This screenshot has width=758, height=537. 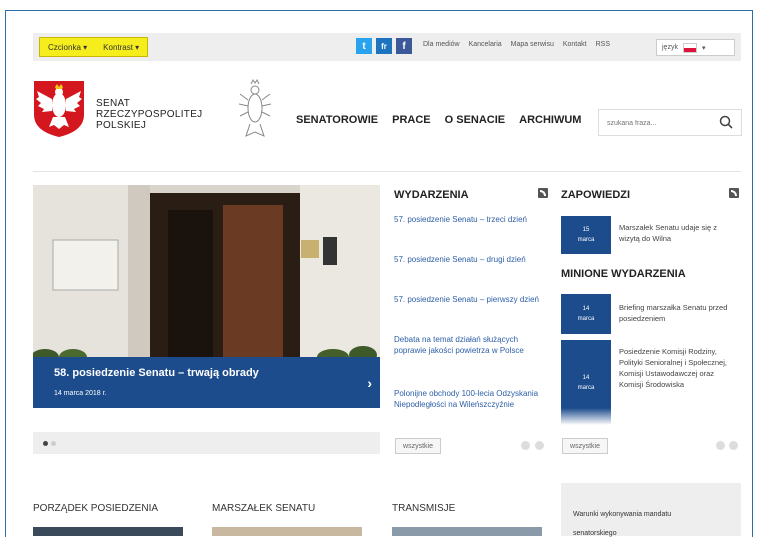 What do you see at coordinates (121, 47) in the screenshot?
I see `contrast-dropdown: Kontrast ▾` at bounding box center [121, 47].